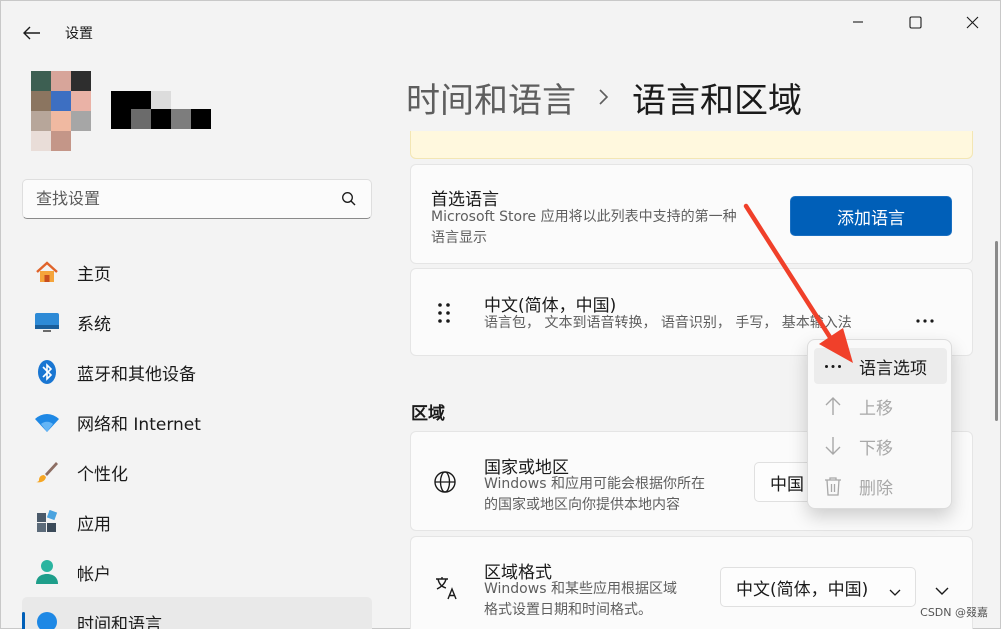 This screenshot has height=629, width=1001. I want to click on close-button, so click(972, 22).